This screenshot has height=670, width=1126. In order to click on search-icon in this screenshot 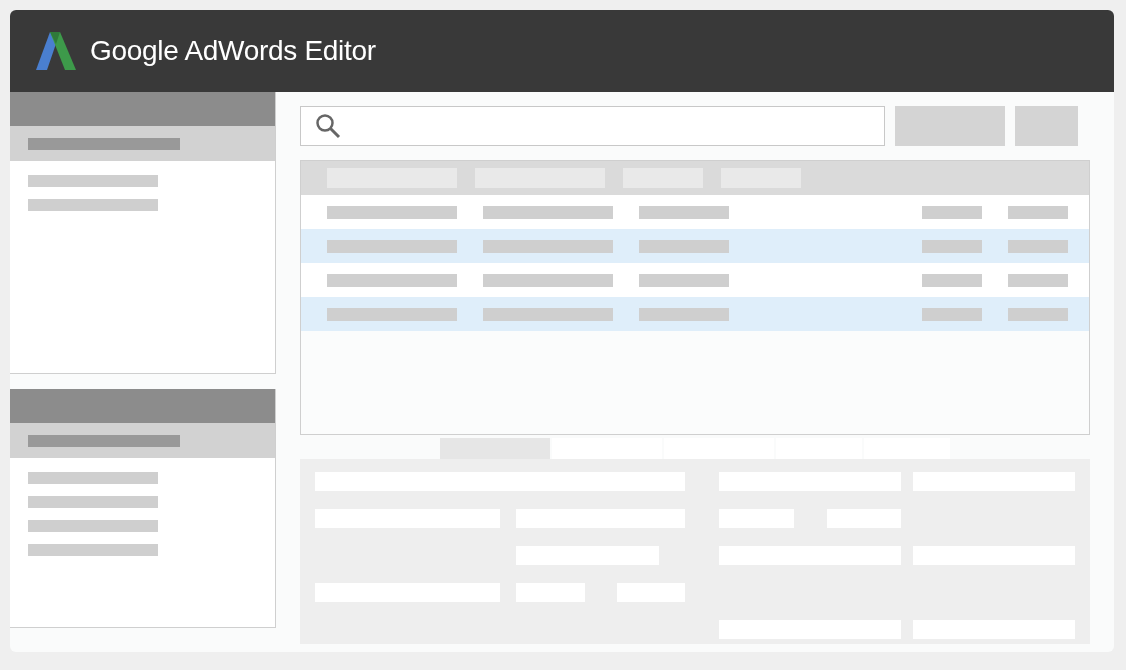, I will do `click(328, 126)`.